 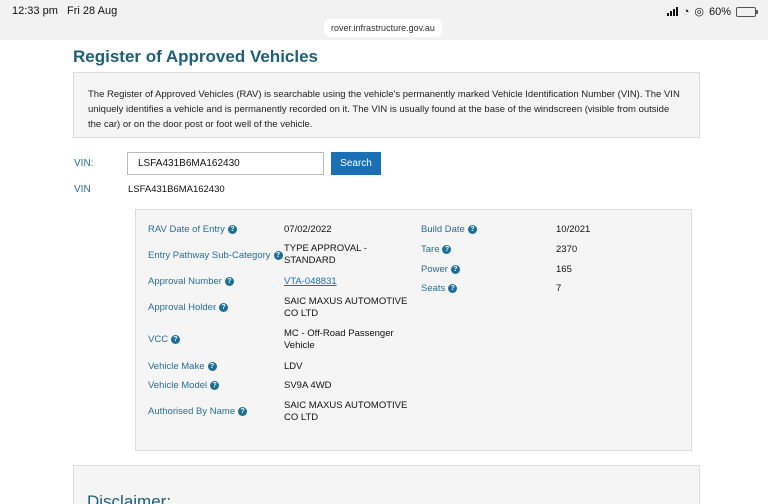 What do you see at coordinates (559, 288) in the screenshot?
I see `seats-value: 7` at bounding box center [559, 288].